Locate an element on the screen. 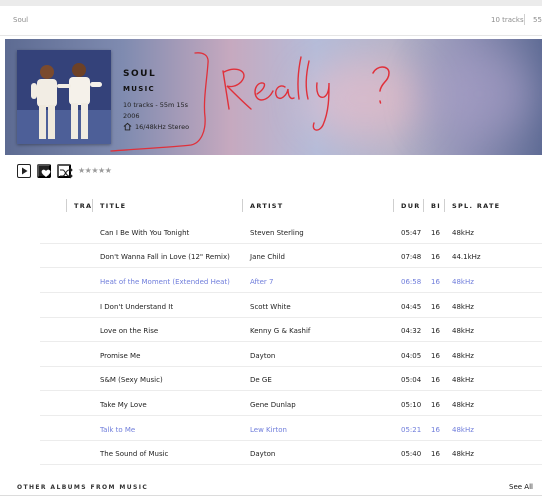 This screenshot has height=499, width=542. other-albums-heading: OTHER ALBUMS FROM MUSIC is located at coordinates (83, 487).